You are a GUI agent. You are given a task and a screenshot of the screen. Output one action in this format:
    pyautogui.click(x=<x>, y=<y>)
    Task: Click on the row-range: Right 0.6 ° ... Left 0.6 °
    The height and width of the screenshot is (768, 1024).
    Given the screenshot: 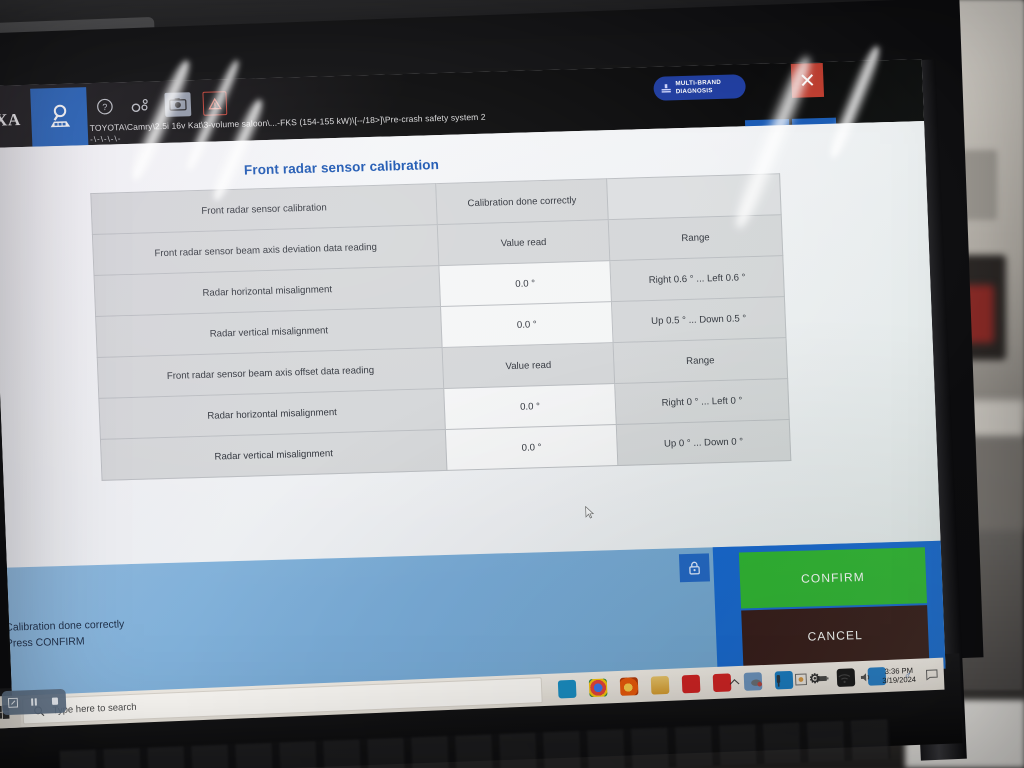 What is the action you would take?
    pyautogui.click(x=697, y=278)
    